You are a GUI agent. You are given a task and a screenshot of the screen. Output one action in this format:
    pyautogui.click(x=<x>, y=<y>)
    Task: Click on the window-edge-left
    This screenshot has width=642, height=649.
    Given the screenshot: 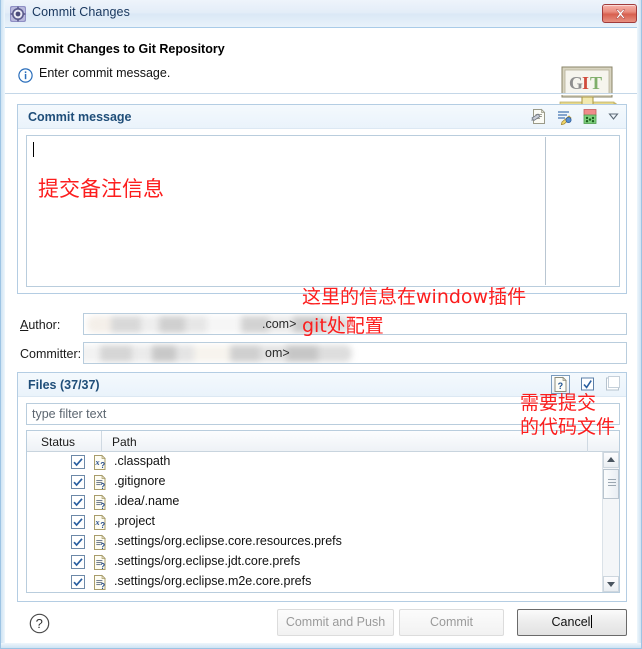 What is the action you would take?
    pyautogui.click(x=3, y=324)
    